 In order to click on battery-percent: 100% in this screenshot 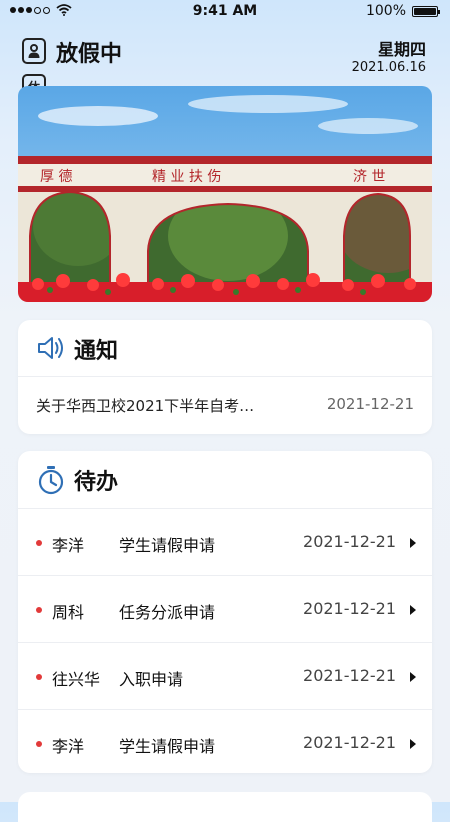, I will do `click(385, 11)`.